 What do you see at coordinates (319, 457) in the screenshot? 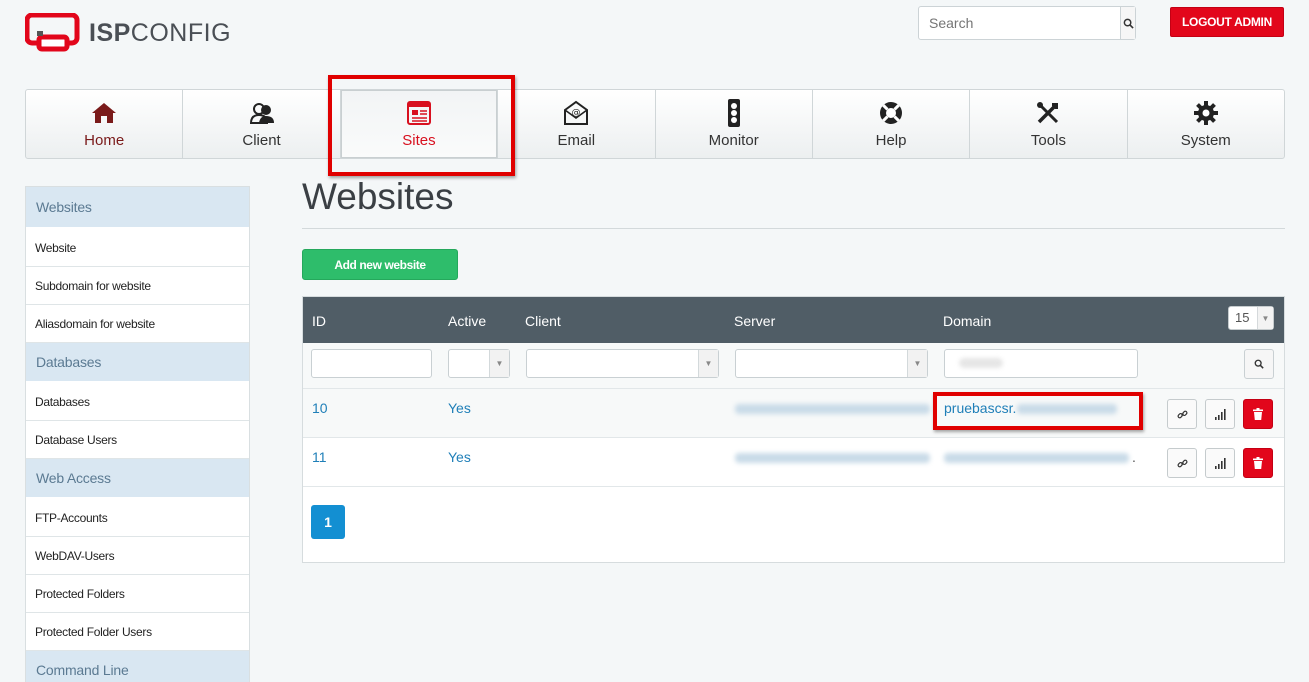
I see `row-id: 11` at bounding box center [319, 457].